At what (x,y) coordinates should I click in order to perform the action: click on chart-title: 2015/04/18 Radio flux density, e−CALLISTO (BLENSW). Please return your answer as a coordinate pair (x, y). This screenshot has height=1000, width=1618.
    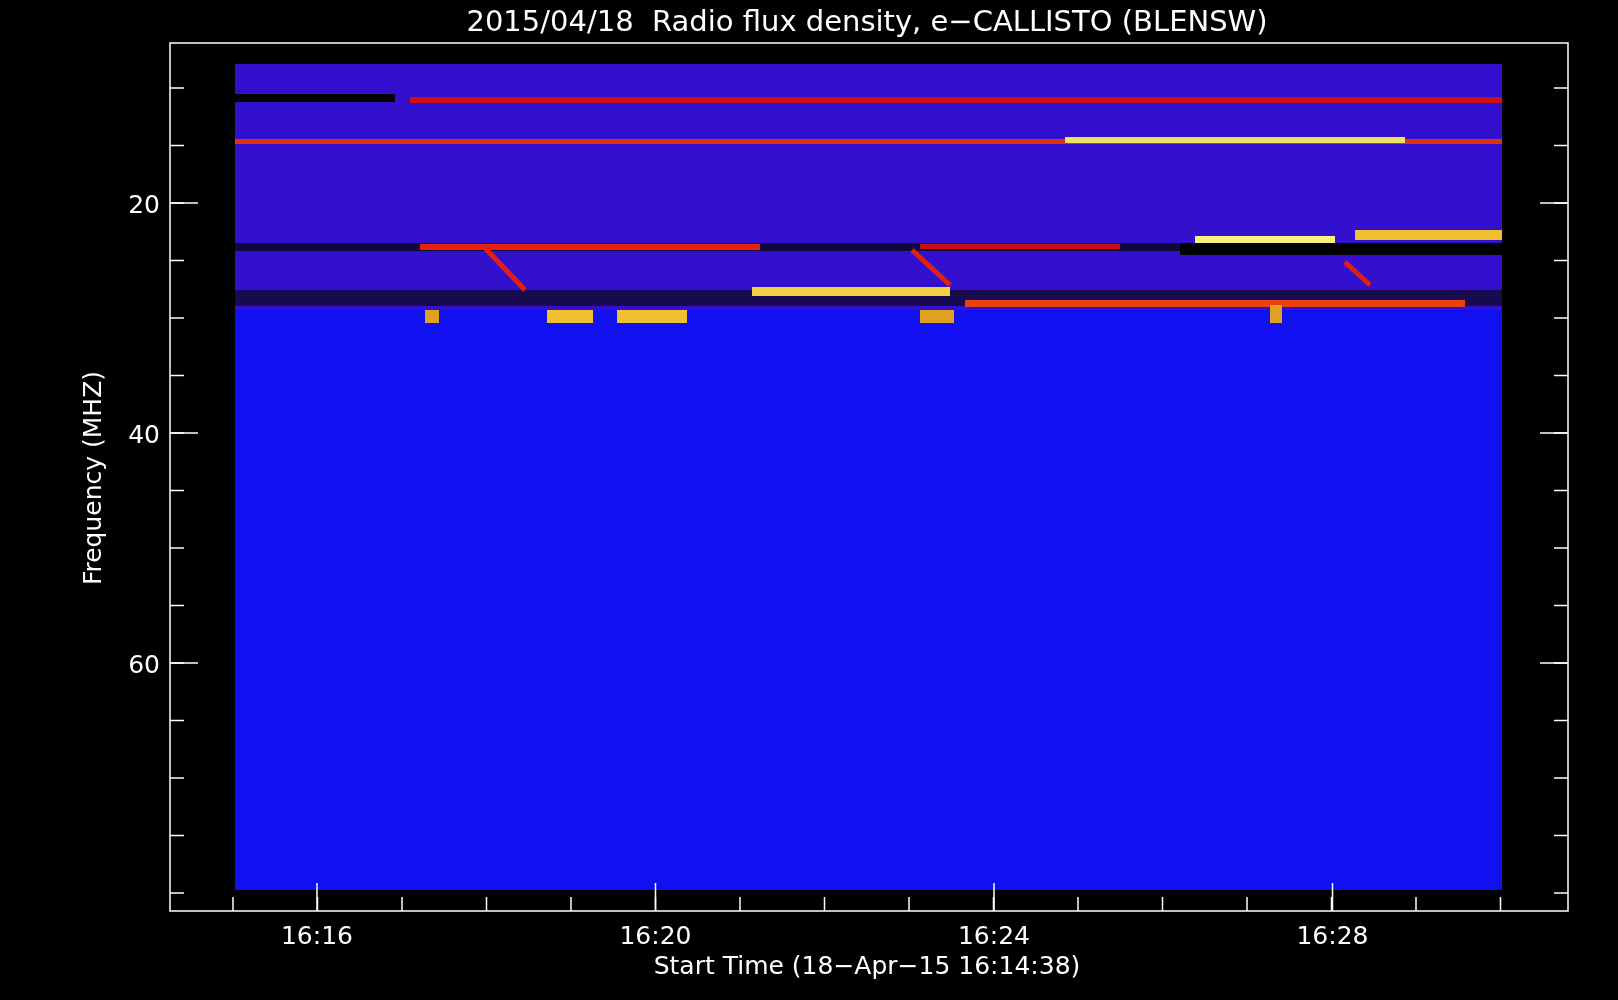
    Looking at the image, I should click on (867, 21).